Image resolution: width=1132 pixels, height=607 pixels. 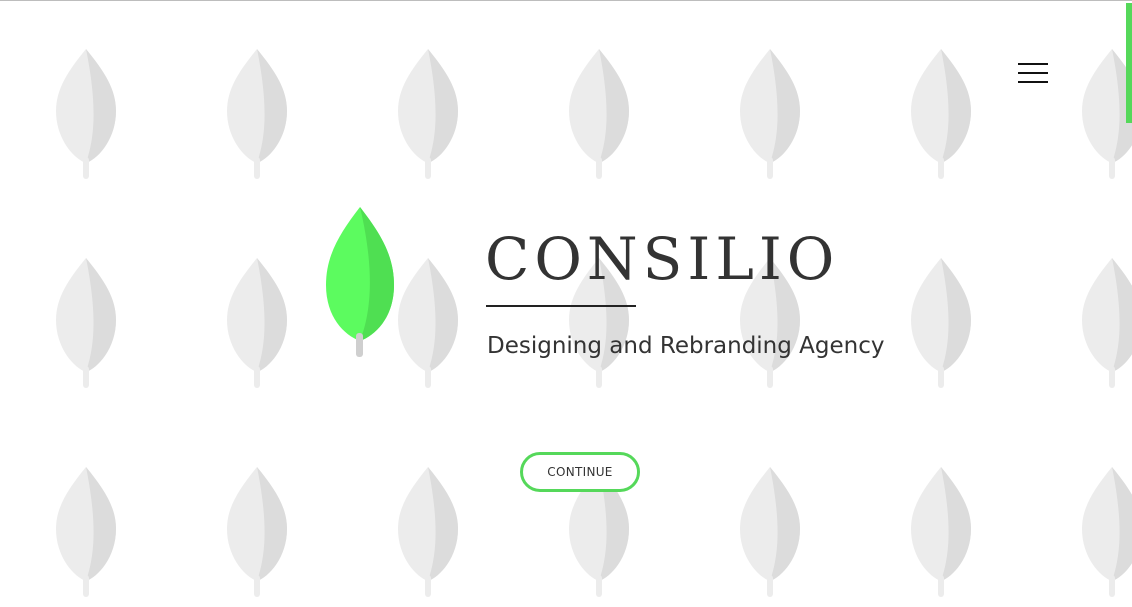 I want to click on brand-name: CONSILIO, so click(x=662, y=259).